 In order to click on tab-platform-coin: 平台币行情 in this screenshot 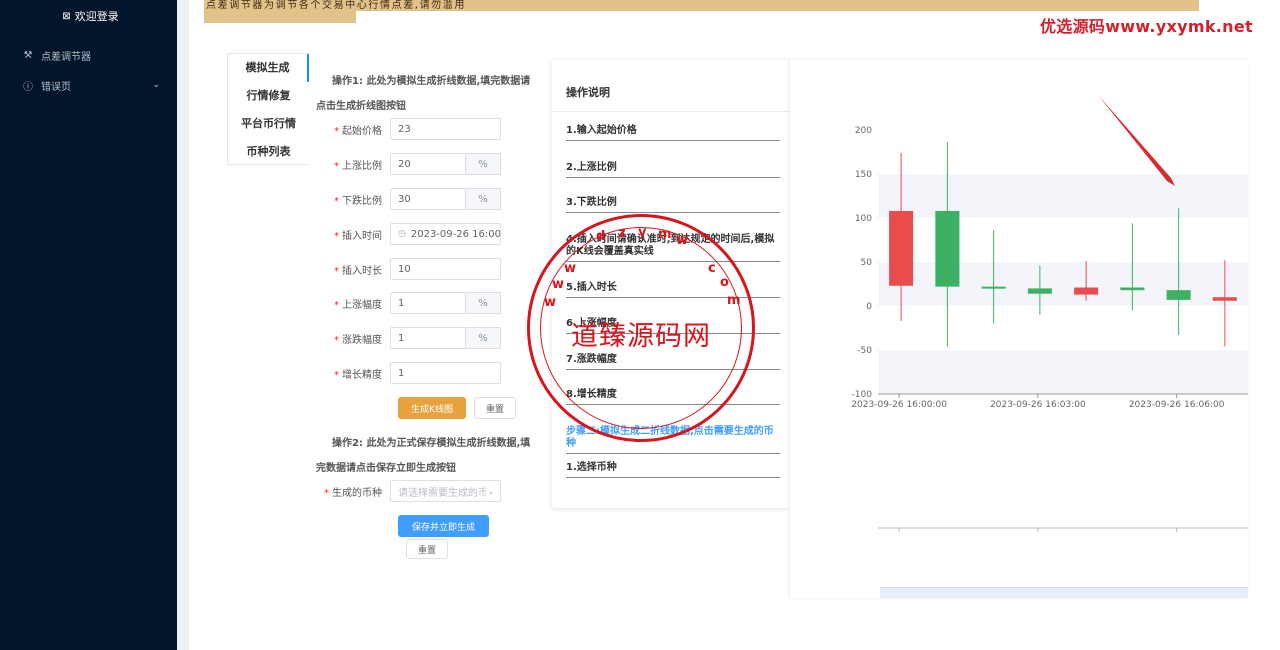, I will do `click(268, 124)`.